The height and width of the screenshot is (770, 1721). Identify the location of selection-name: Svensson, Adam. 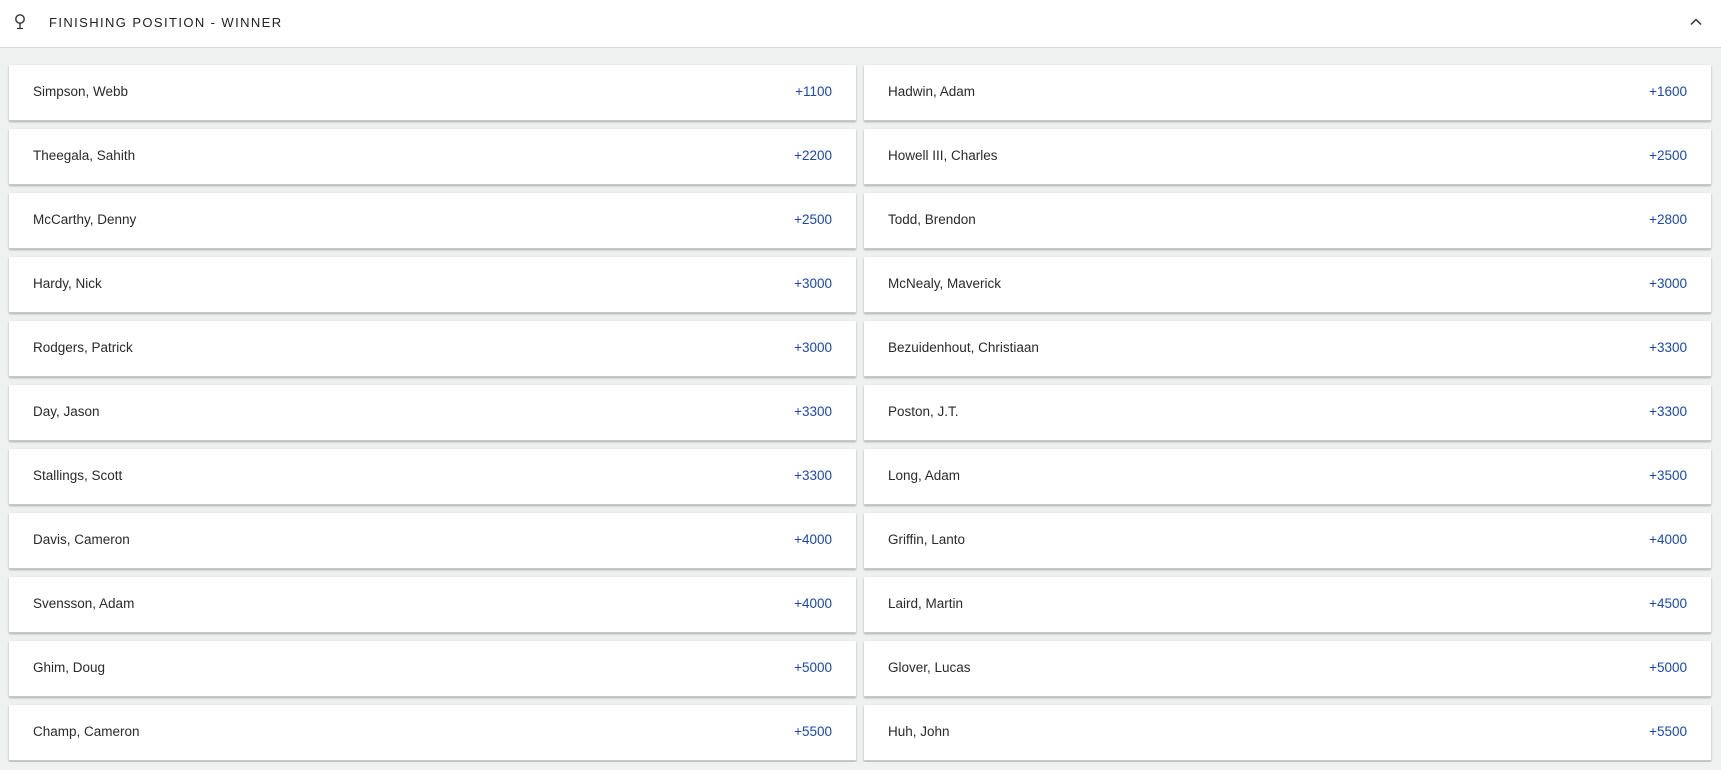
(84, 603).